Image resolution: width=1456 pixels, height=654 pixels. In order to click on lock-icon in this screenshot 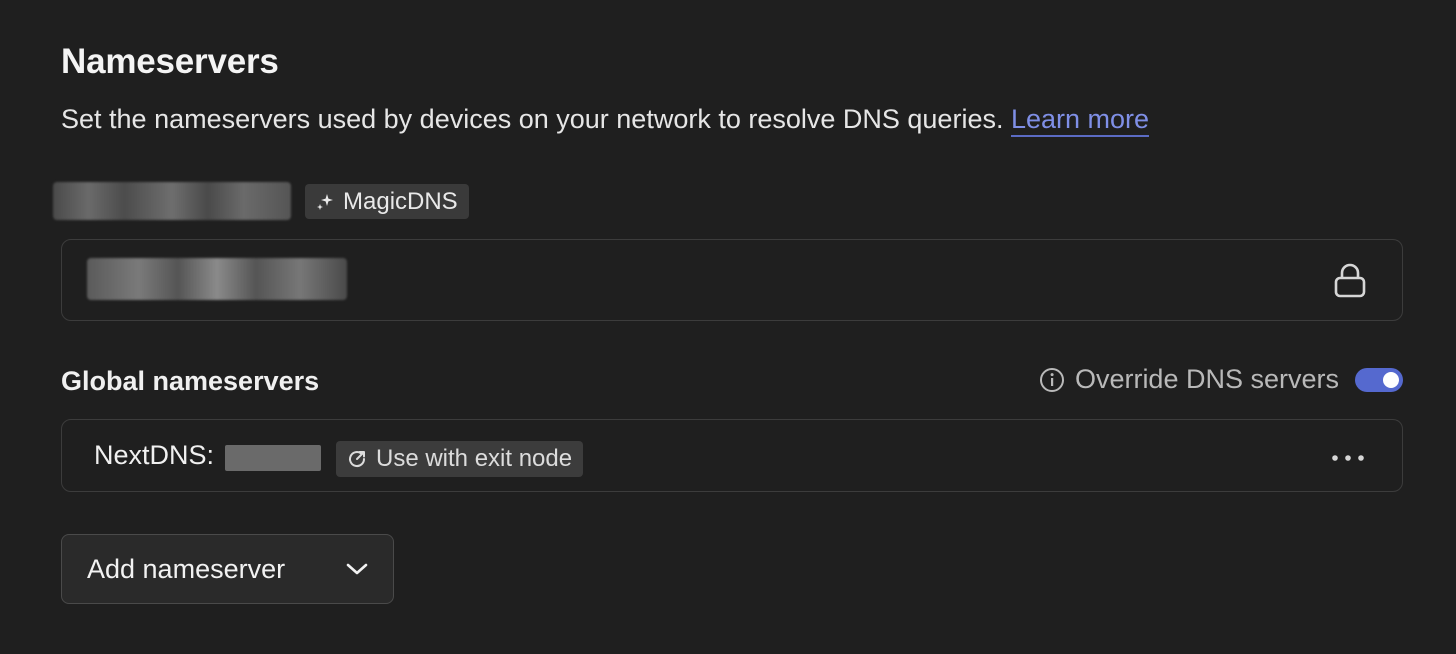, I will do `click(1350, 283)`.